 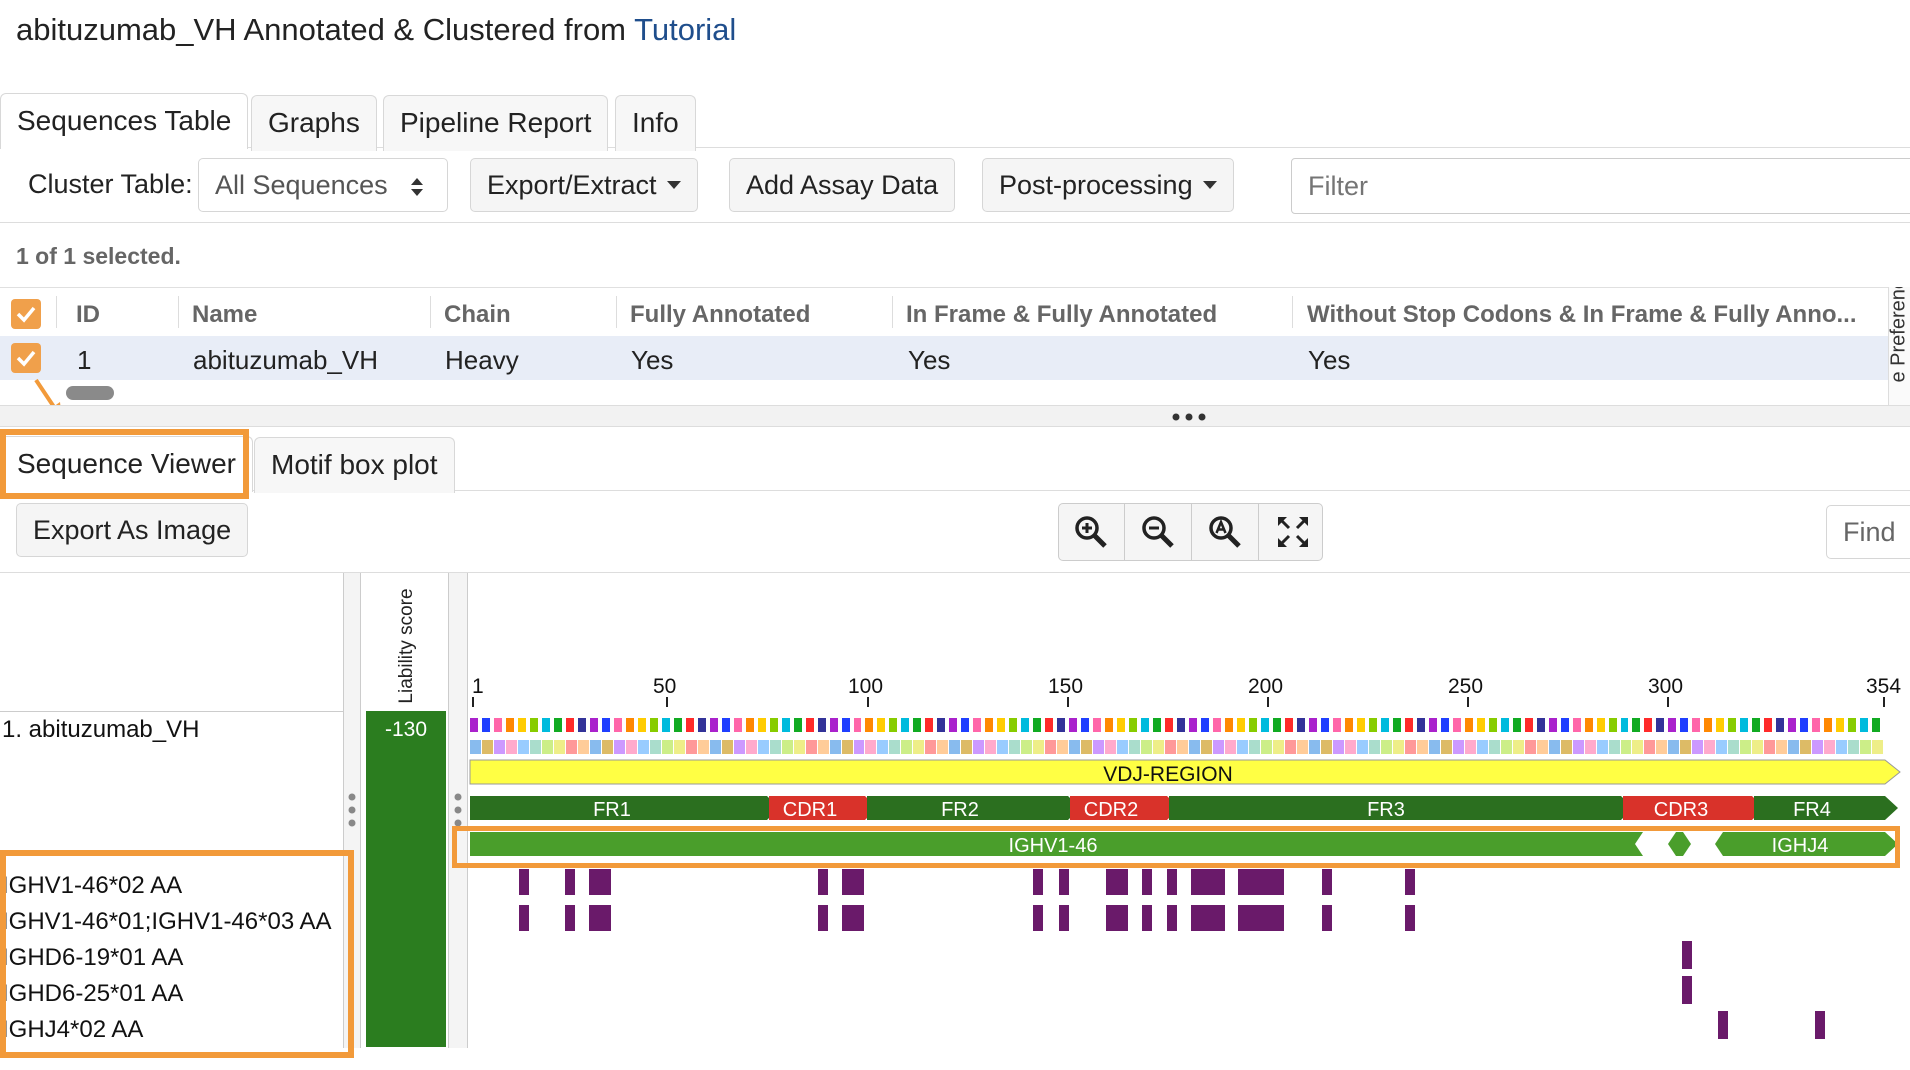 What do you see at coordinates (685, 29) in the screenshot?
I see `tutorial-link: Tutorial` at bounding box center [685, 29].